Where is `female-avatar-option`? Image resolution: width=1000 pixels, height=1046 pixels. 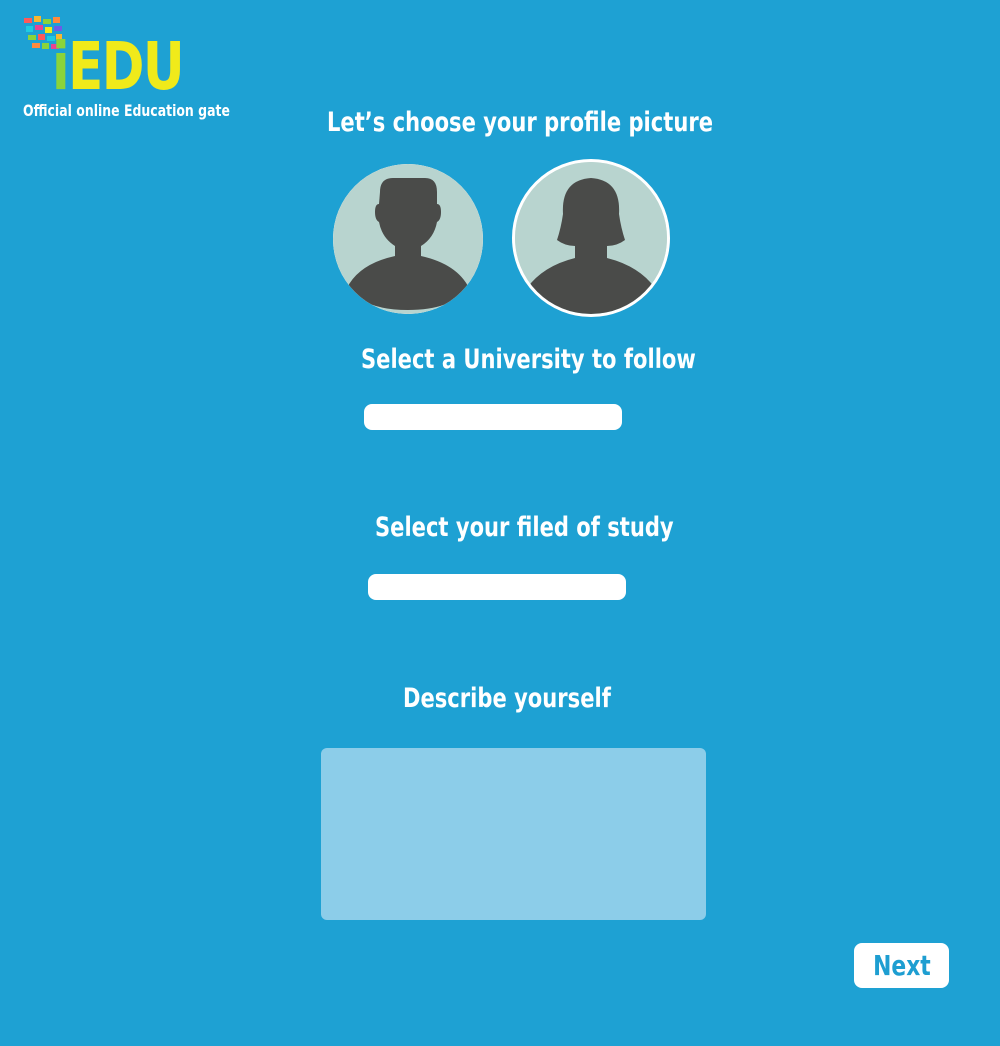 female-avatar-option is located at coordinates (591, 238).